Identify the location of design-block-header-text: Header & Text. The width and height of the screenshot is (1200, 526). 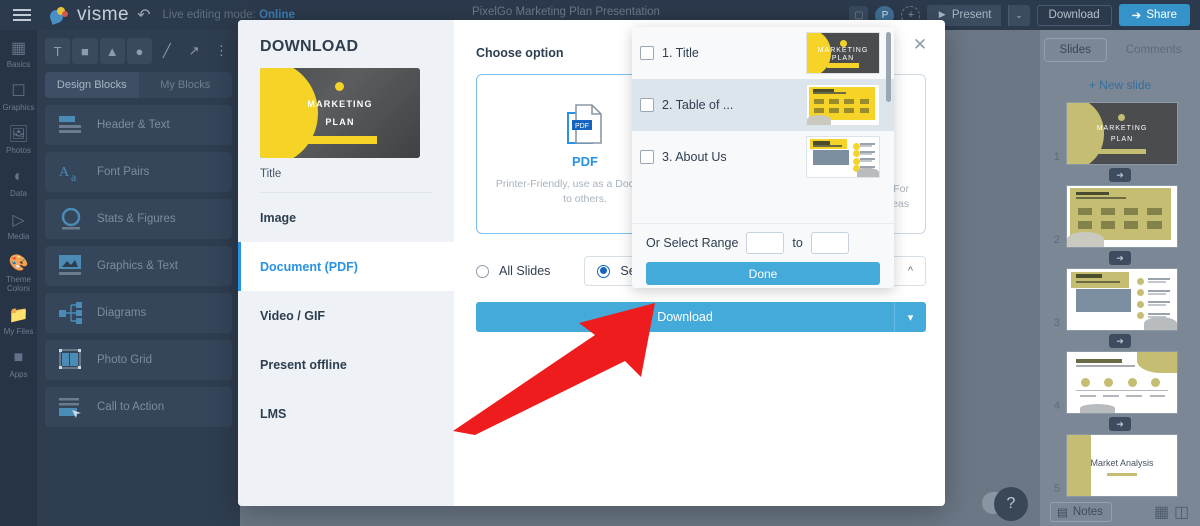
(138, 125).